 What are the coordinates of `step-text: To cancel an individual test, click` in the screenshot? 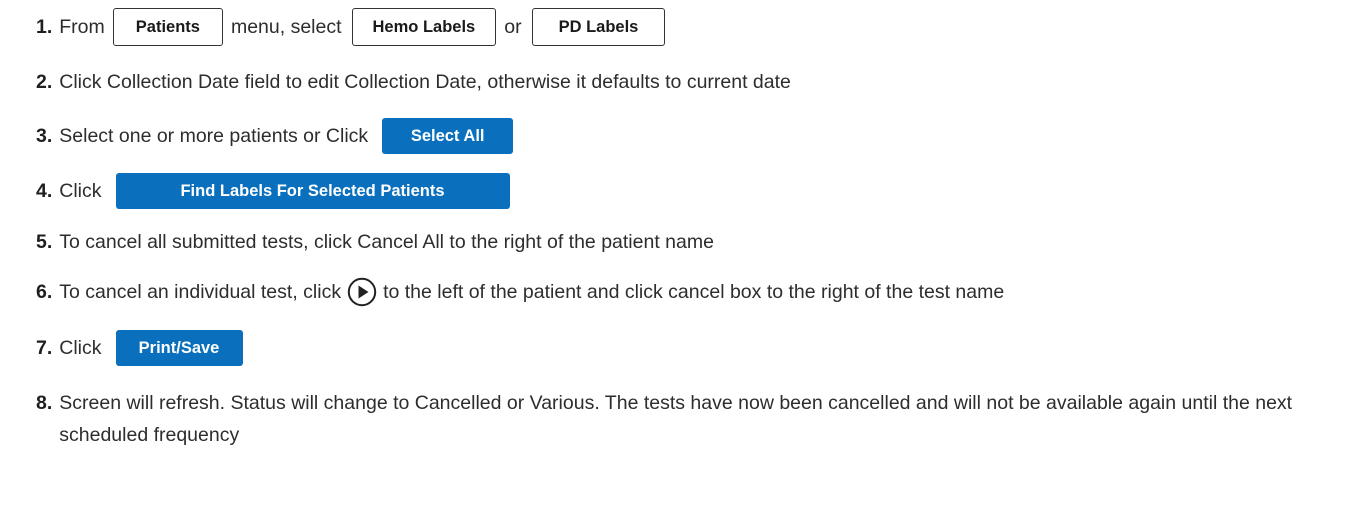 It's located at (200, 292).